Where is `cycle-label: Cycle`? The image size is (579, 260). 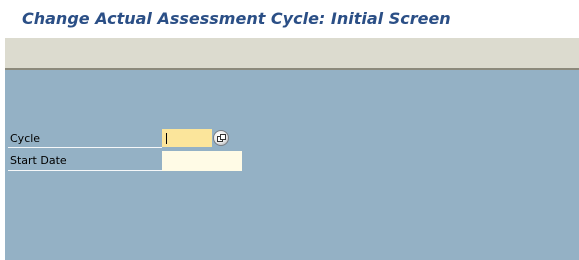
cycle-label: Cycle is located at coordinates (25, 138).